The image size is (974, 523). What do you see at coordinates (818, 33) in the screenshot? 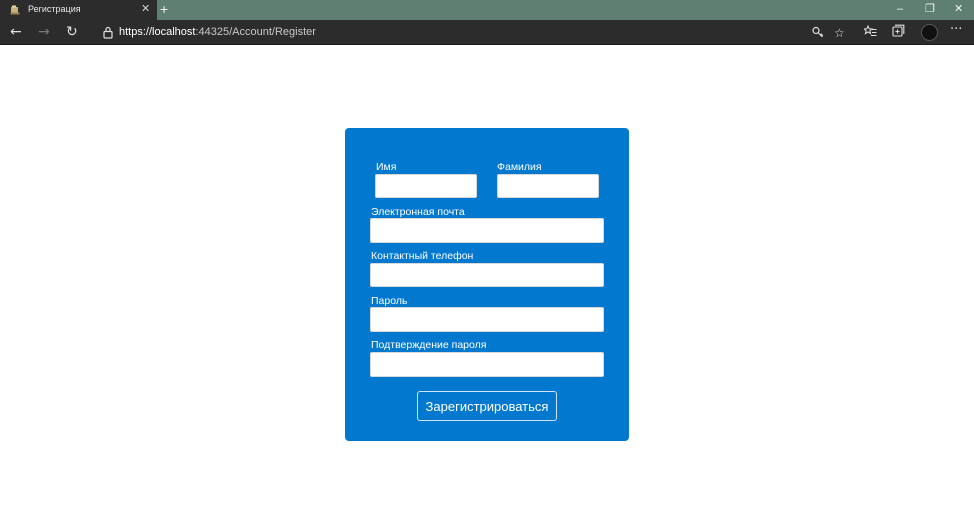
I see `key-icon` at bounding box center [818, 33].